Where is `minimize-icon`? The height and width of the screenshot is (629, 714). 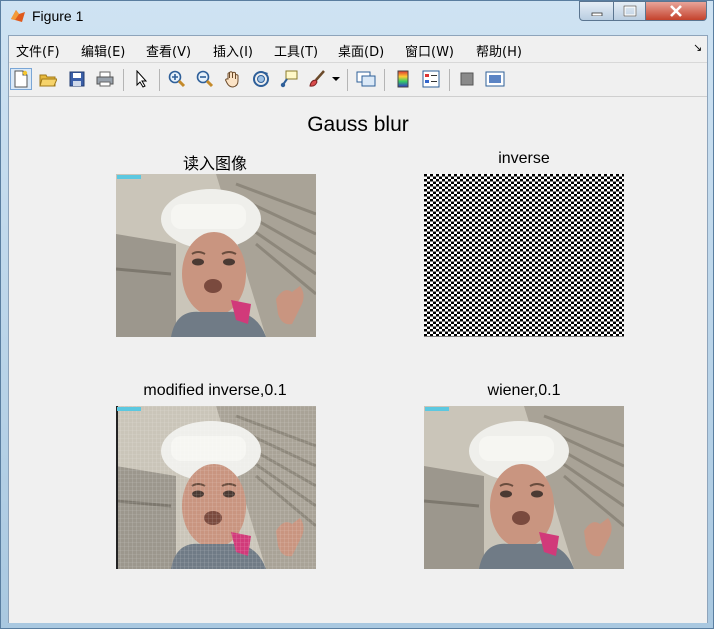 minimize-icon is located at coordinates (596, 14).